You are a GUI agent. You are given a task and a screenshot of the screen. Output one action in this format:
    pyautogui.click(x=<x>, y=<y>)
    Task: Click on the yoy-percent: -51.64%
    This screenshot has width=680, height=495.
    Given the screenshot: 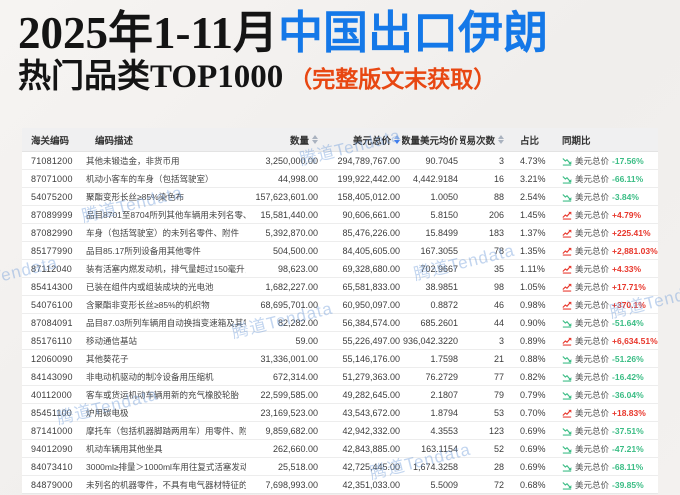 What is the action you would take?
    pyautogui.click(x=628, y=322)
    